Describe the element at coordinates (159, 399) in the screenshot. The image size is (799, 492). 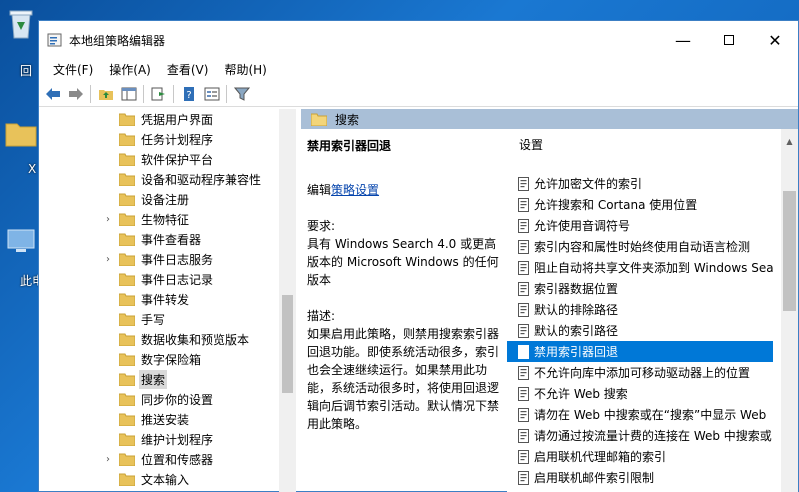
I see `tree-item: 同步你的设置` at that location.